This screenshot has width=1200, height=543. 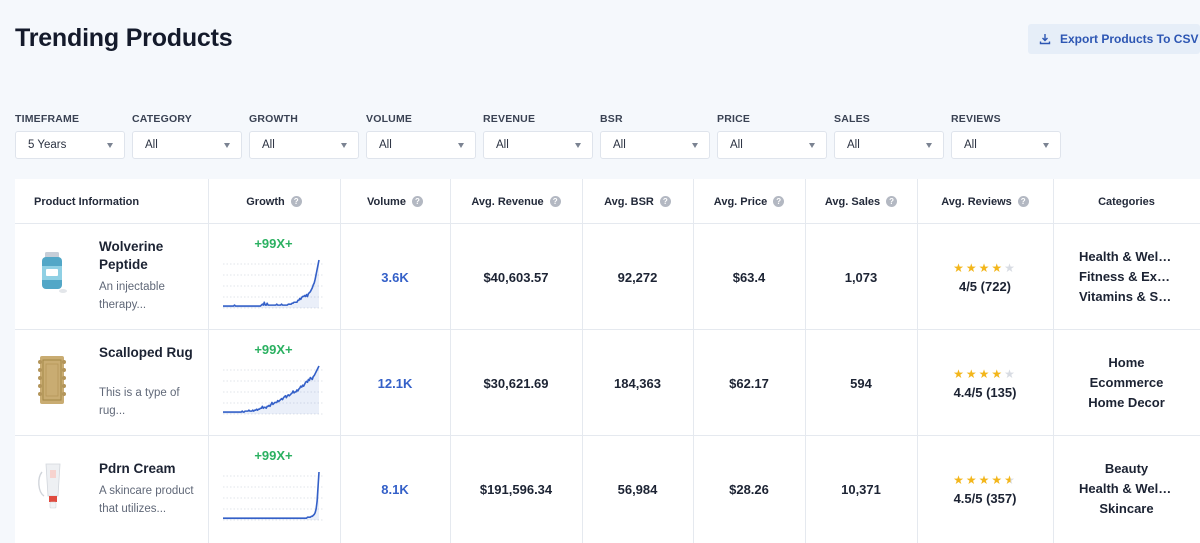 What do you see at coordinates (1126, 489) in the screenshot?
I see `categories-cell: Beauty Health & Wellness Skincare` at bounding box center [1126, 489].